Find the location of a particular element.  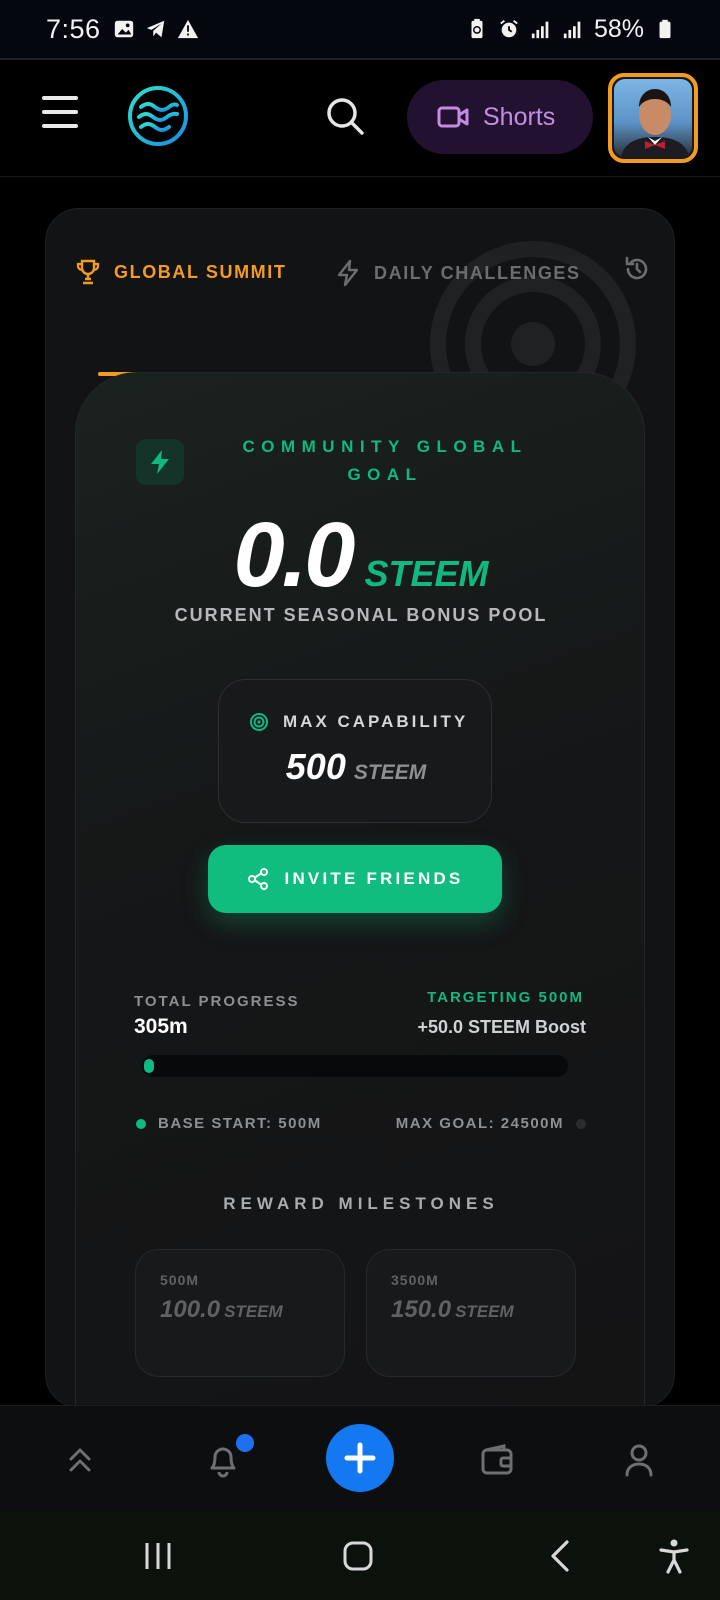

nav-profile is located at coordinates (639, 1460).